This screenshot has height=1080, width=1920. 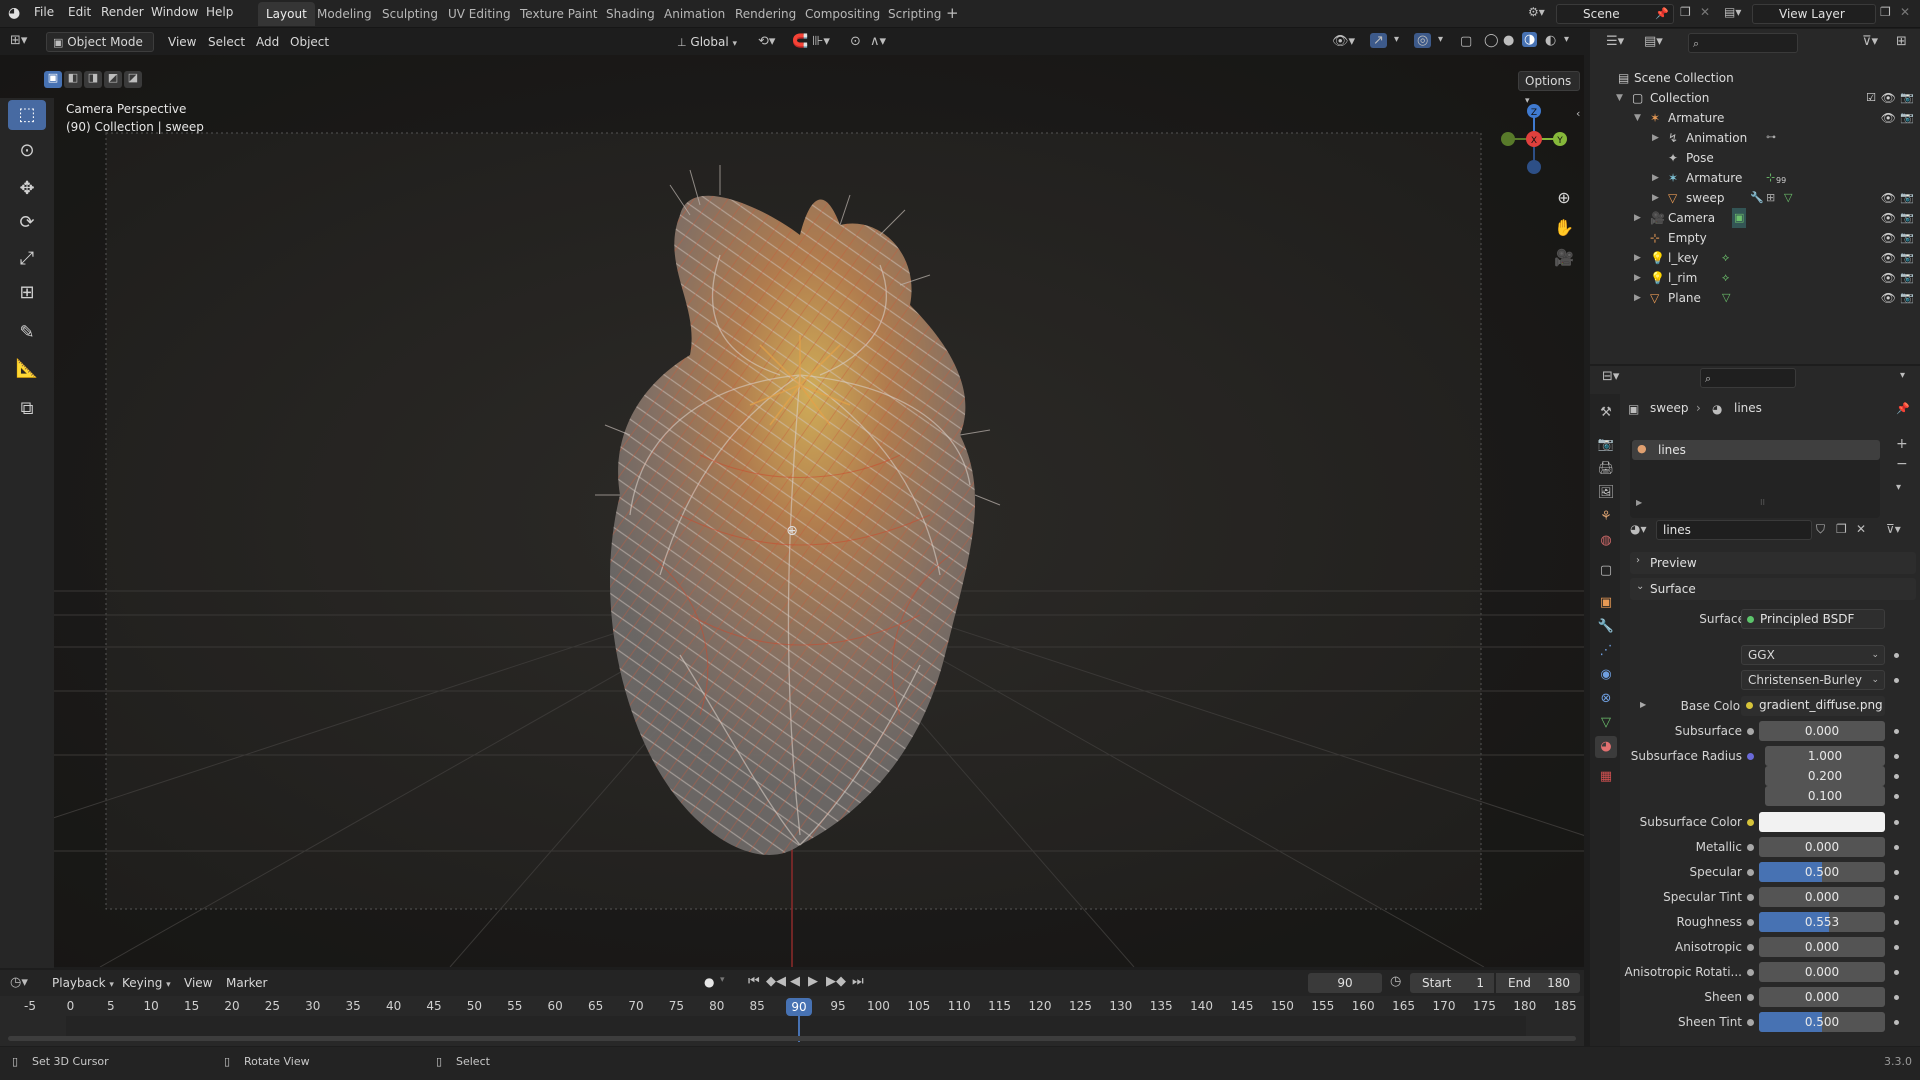 What do you see at coordinates (766, 41) in the screenshot?
I see `pivot-point-icon: ⟲▾` at bounding box center [766, 41].